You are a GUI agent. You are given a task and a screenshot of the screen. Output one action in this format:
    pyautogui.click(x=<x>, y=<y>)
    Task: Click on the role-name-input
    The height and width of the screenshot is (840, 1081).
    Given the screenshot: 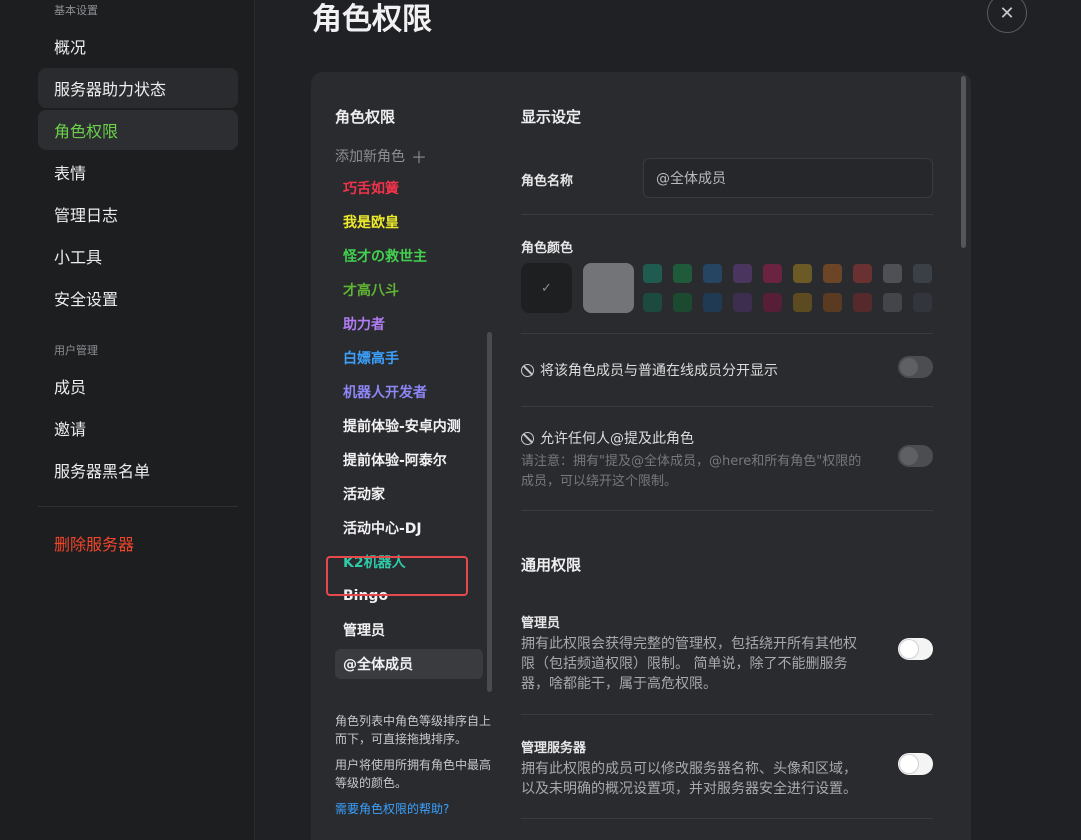 What is the action you would take?
    pyautogui.click(x=788, y=178)
    